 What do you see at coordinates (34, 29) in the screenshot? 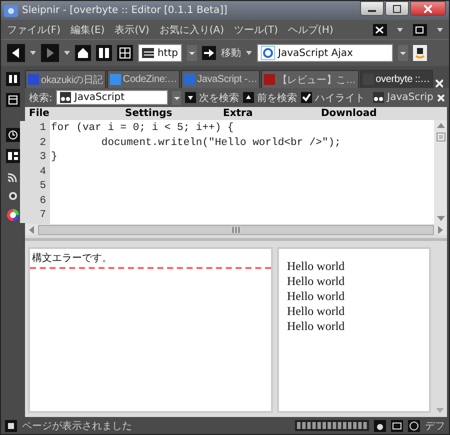
I see `menu-item: ファイル(F)` at bounding box center [34, 29].